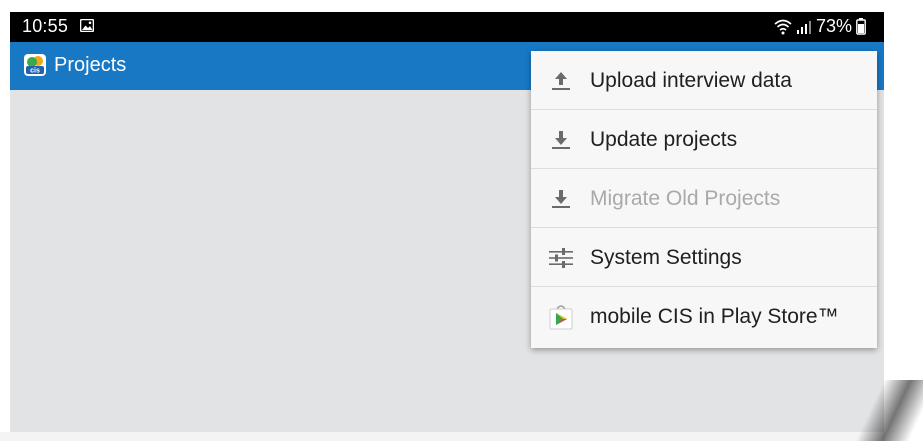 The height and width of the screenshot is (441, 923). I want to click on status-indicators: 73%, so click(820, 26).